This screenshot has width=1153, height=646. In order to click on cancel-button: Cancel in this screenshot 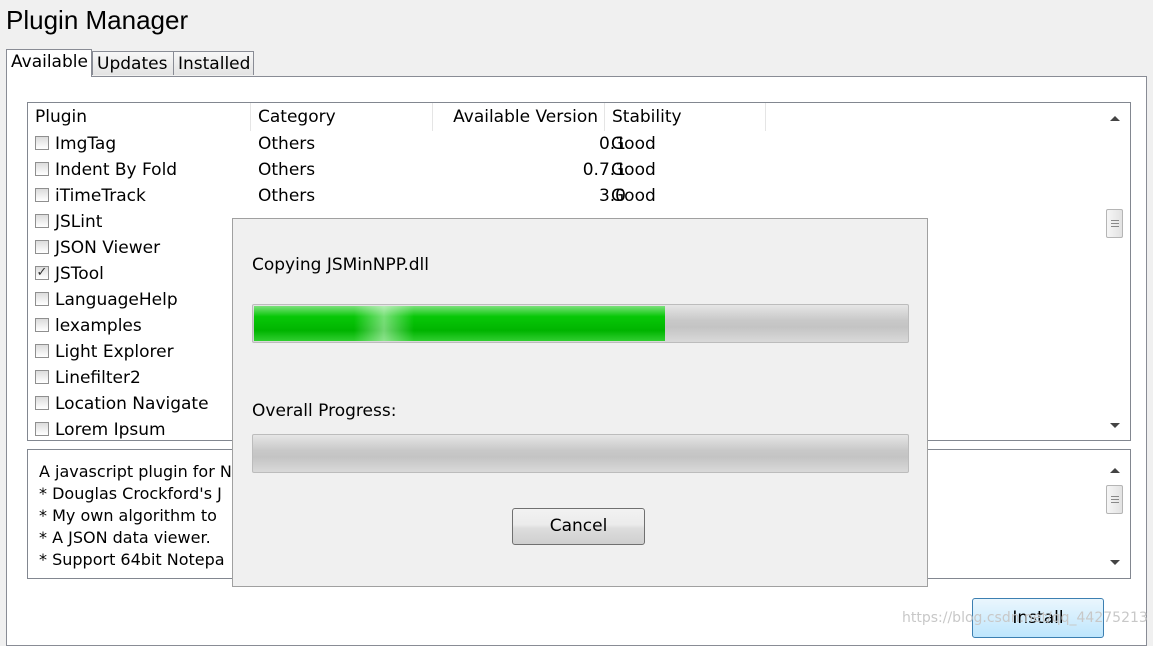, I will do `click(578, 526)`.